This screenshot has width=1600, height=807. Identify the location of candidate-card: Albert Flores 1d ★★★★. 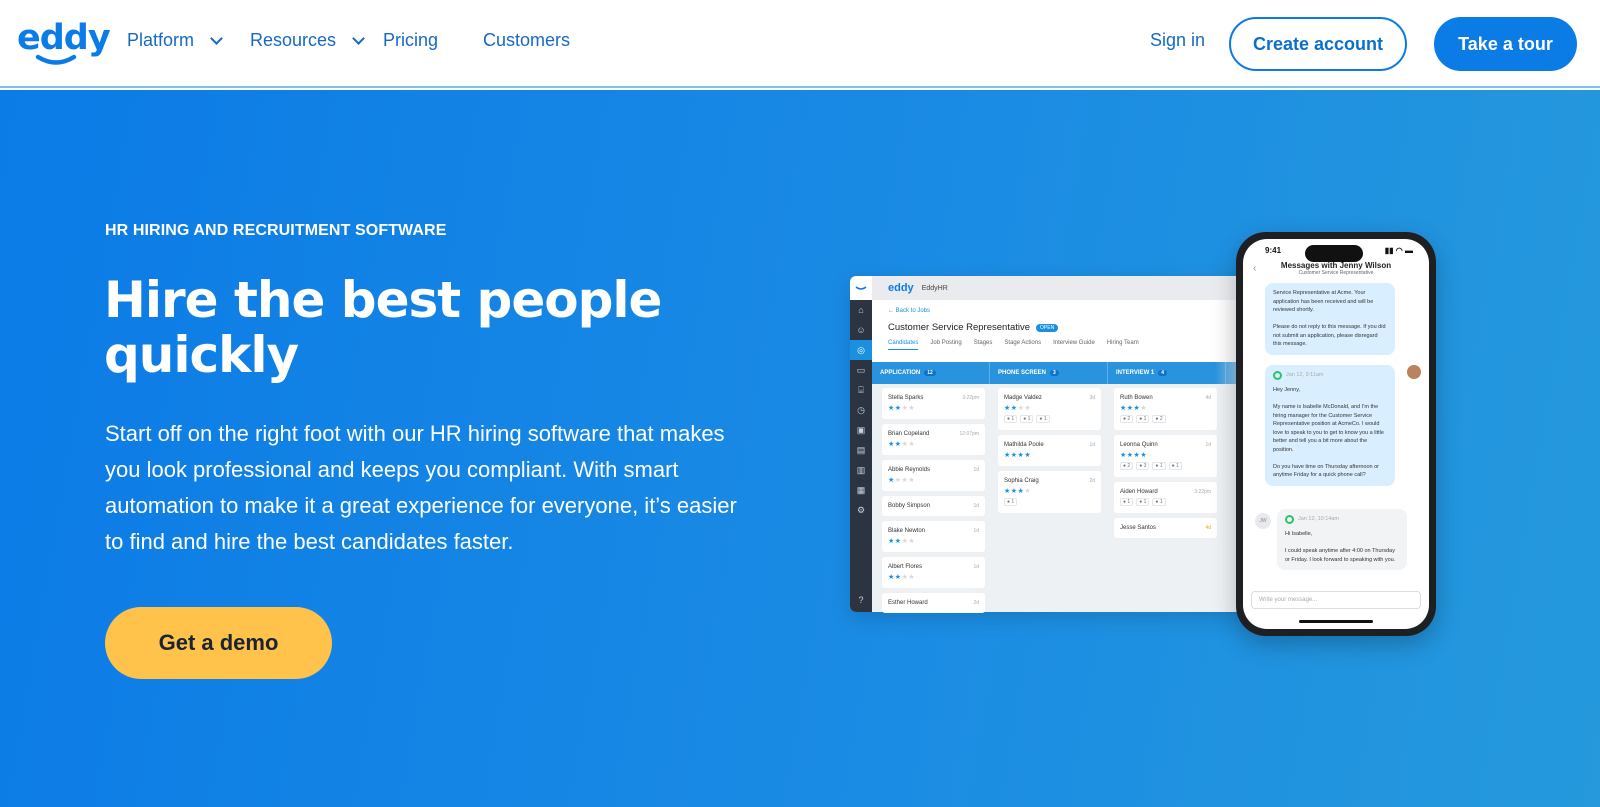
(933, 572).